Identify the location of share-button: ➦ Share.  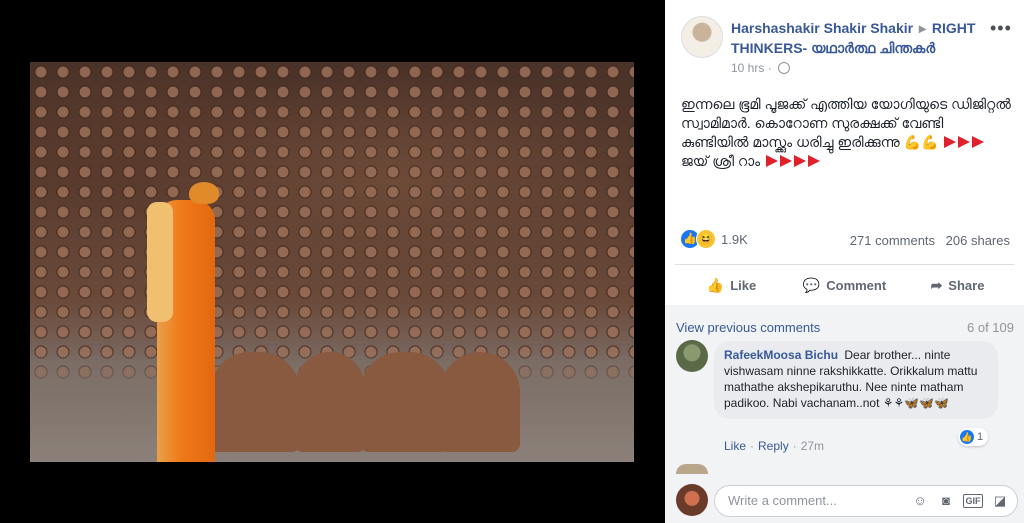
(957, 285).